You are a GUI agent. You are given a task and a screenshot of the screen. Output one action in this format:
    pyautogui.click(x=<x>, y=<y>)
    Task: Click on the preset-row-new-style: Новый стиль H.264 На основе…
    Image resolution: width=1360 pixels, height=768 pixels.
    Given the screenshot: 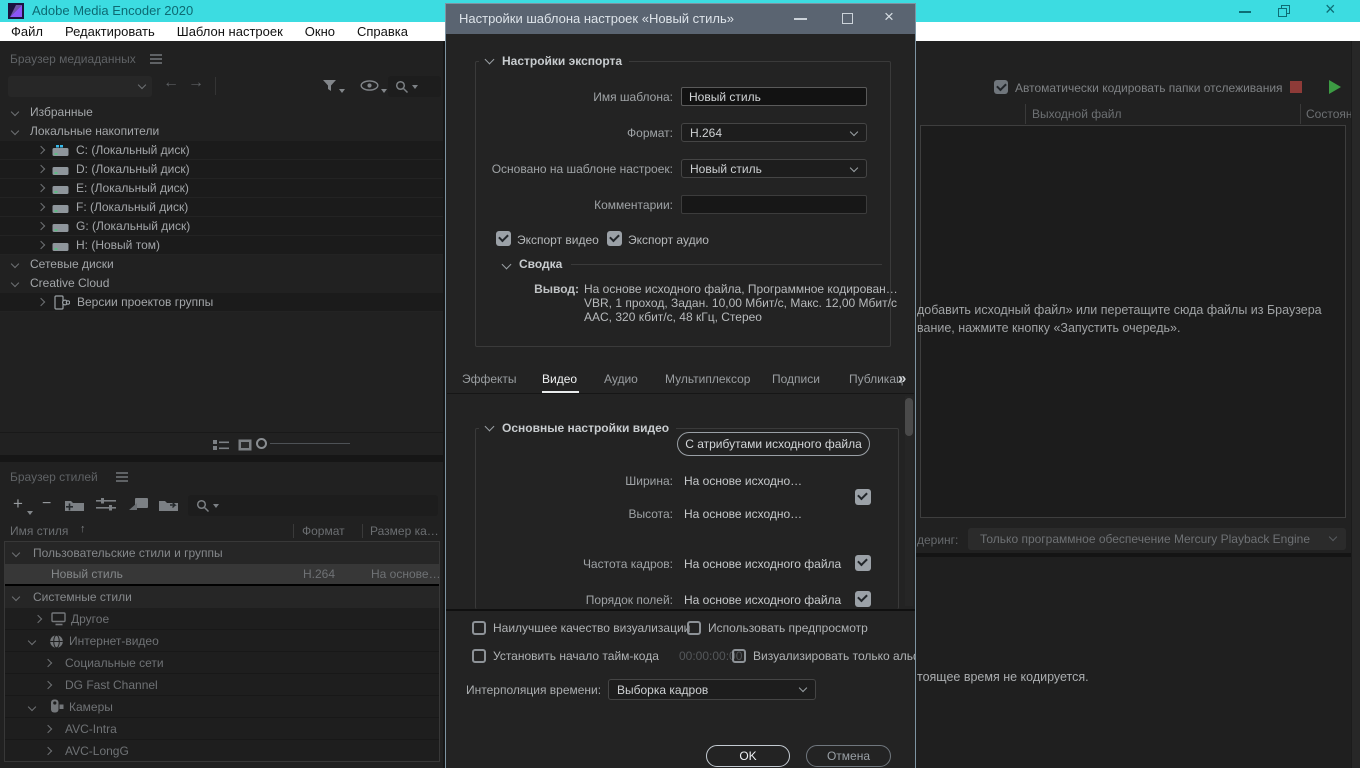 What is the action you would take?
    pyautogui.click(x=222, y=574)
    